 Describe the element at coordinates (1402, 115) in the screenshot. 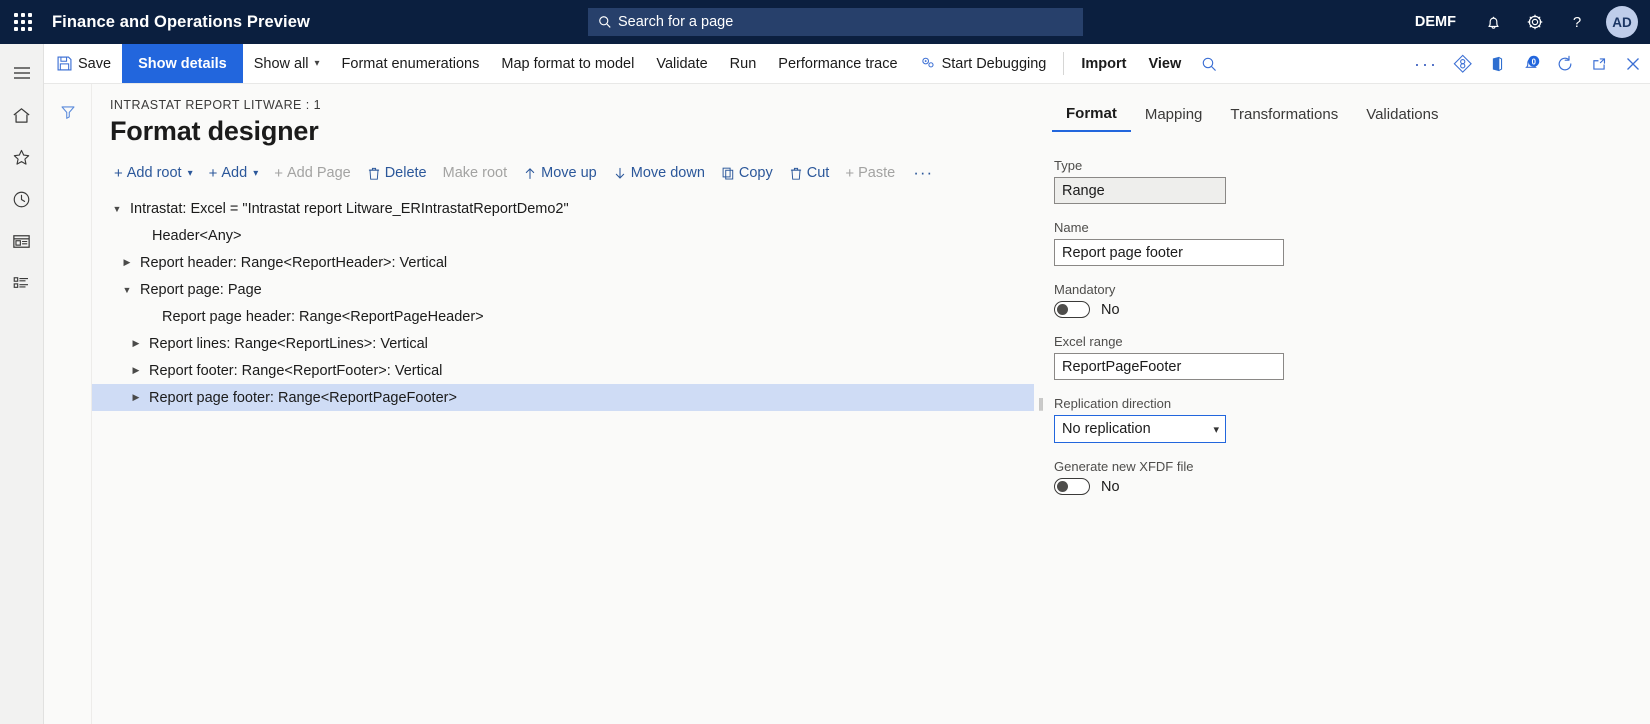

I see `tab-validations: Validations` at that location.